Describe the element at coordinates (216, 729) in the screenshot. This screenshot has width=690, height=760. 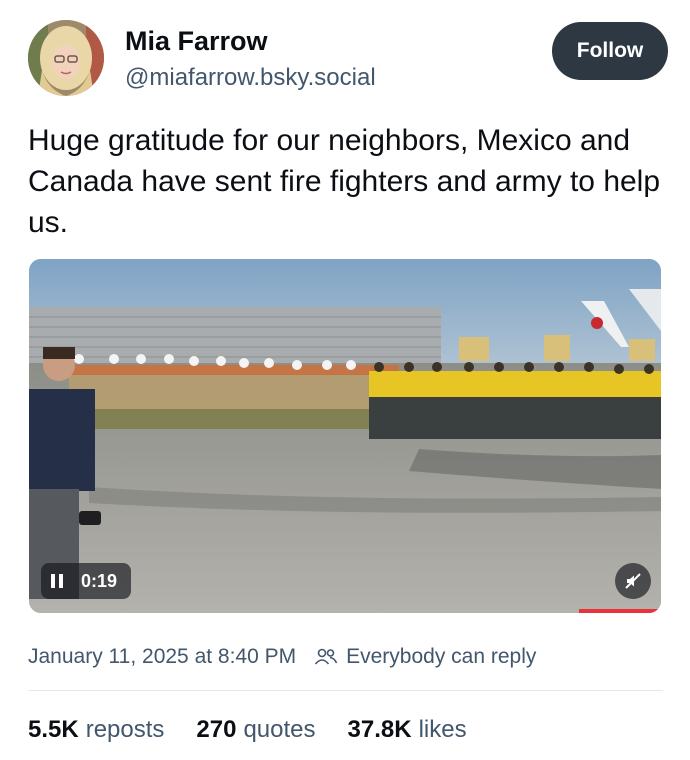
I see `quotes-count: 270` at that location.